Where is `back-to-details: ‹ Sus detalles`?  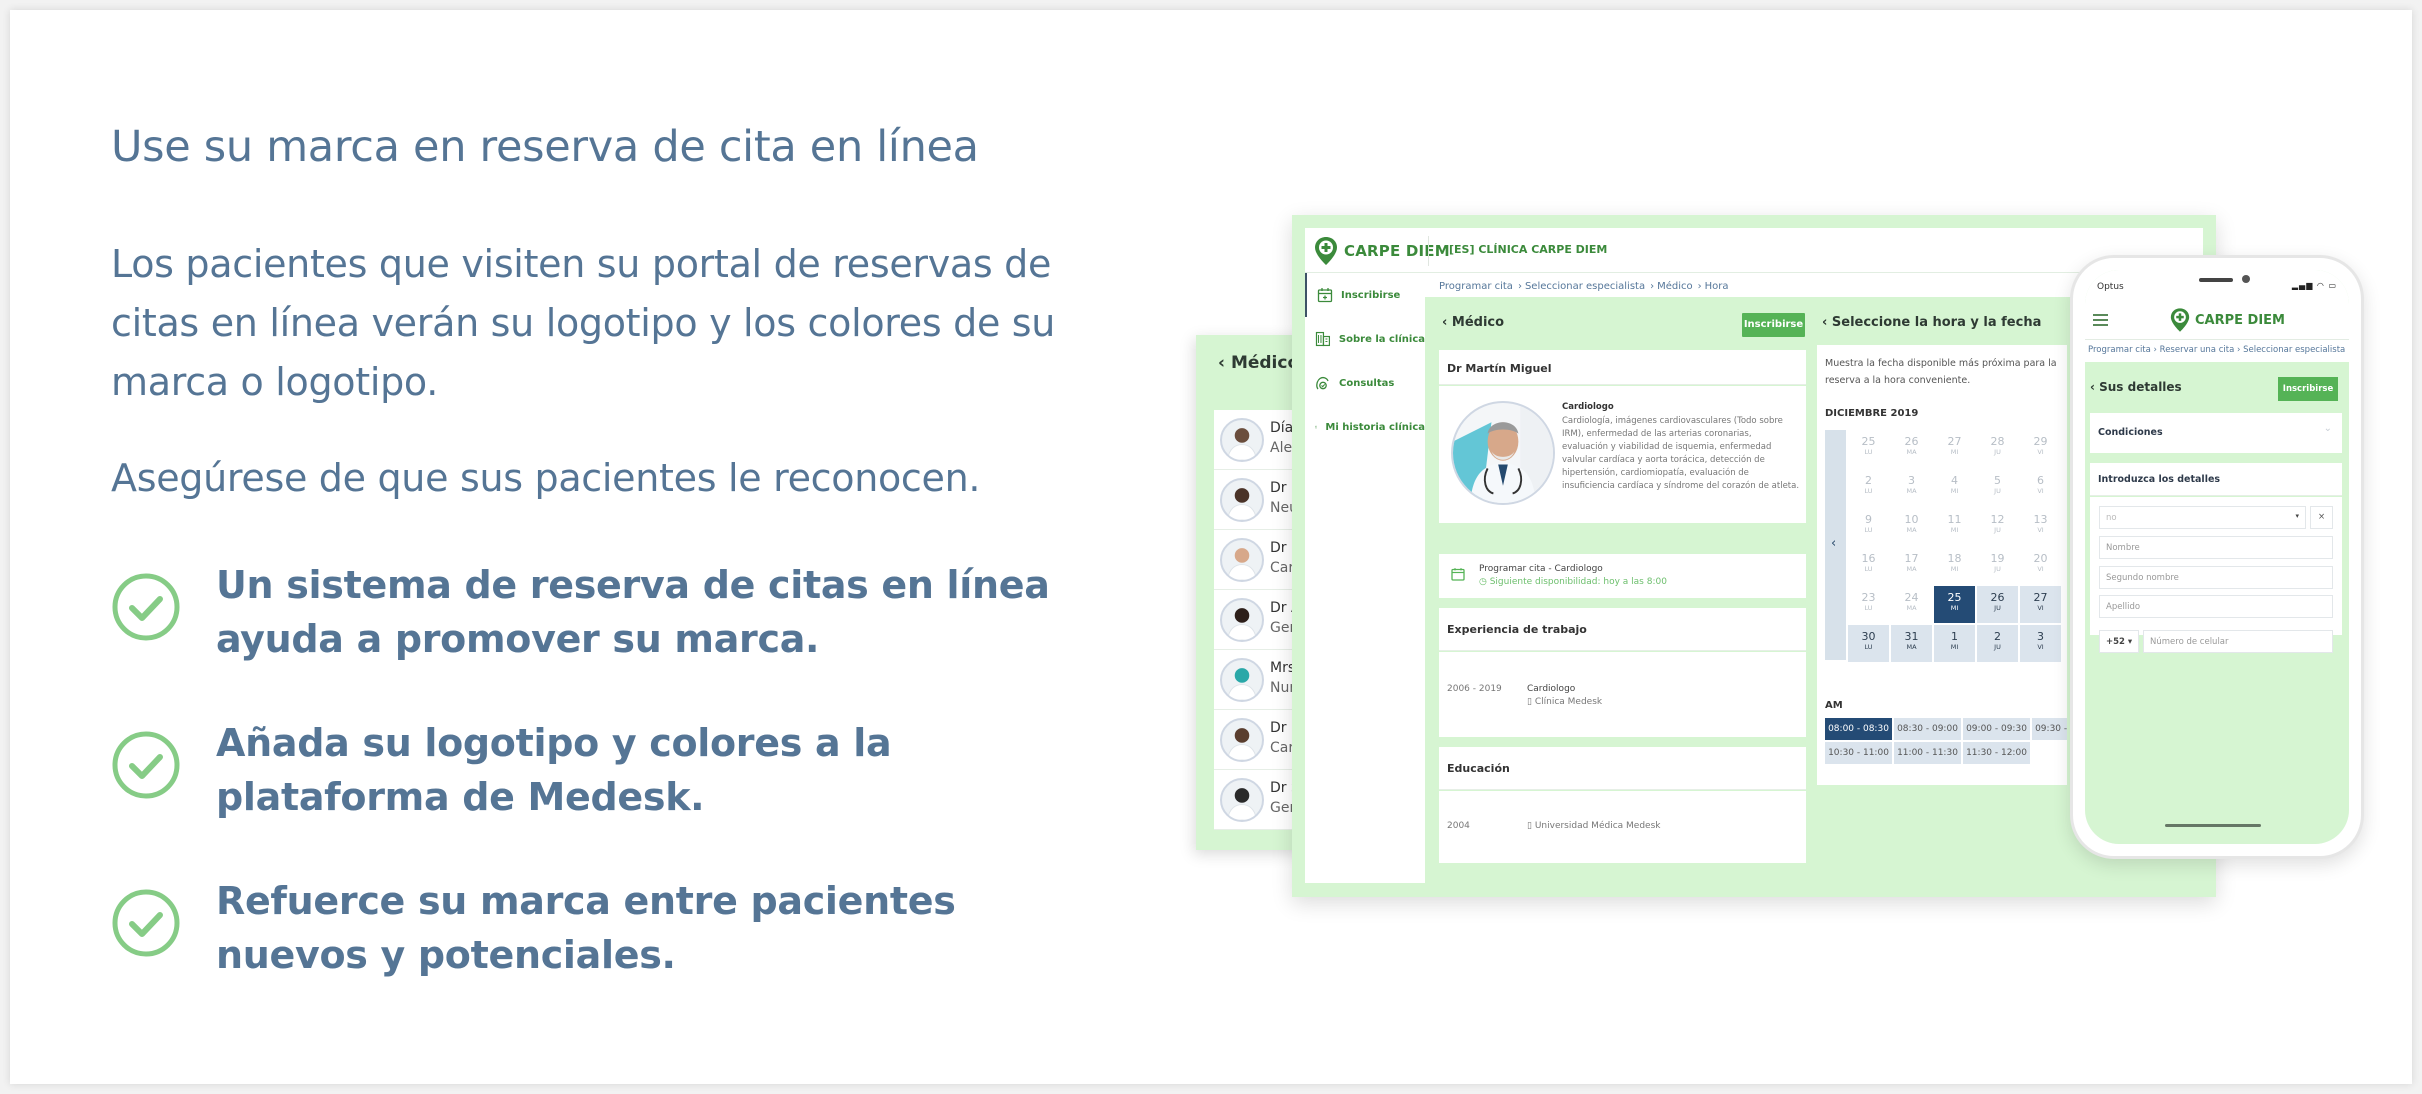
back-to-details: ‹ Sus detalles is located at coordinates (2136, 387).